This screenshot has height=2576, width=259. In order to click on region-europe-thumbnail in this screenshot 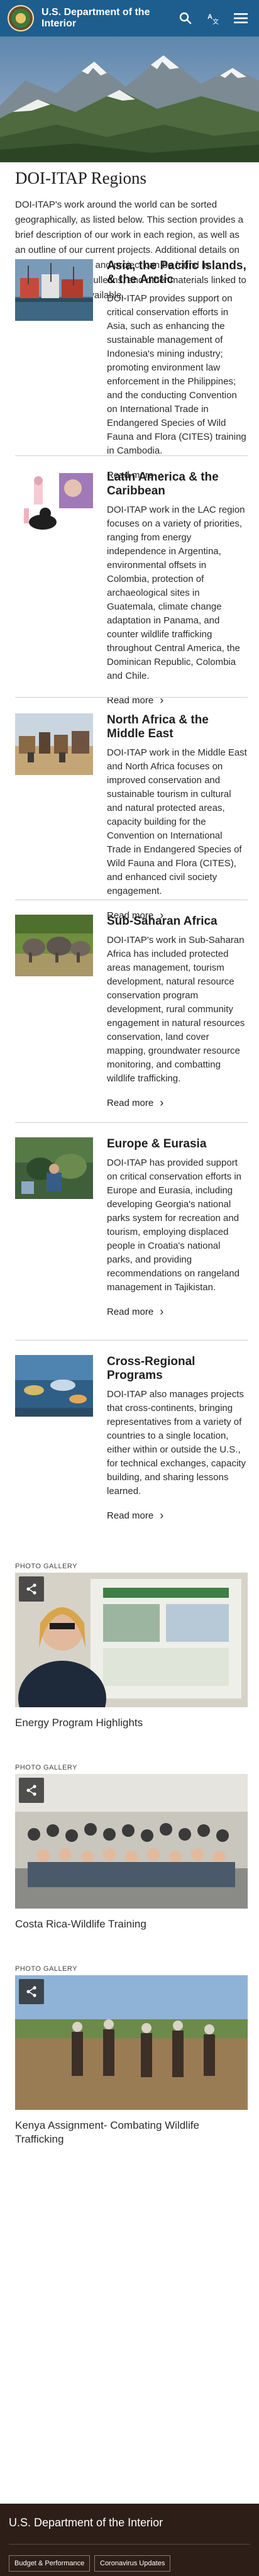, I will do `click(54, 1168)`.